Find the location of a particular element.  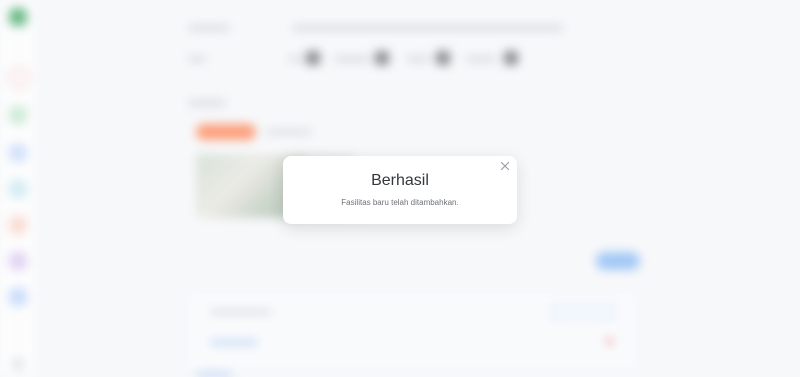

logo-icon is located at coordinates (18, 17).